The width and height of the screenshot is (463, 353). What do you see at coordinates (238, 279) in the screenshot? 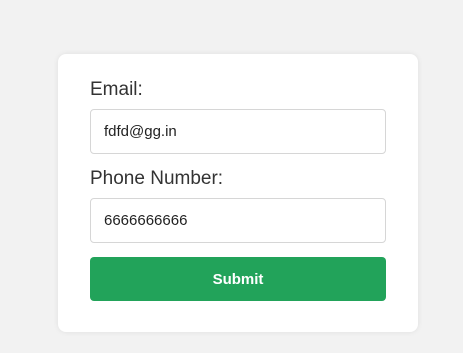
I see `submit-button: Submit` at bounding box center [238, 279].